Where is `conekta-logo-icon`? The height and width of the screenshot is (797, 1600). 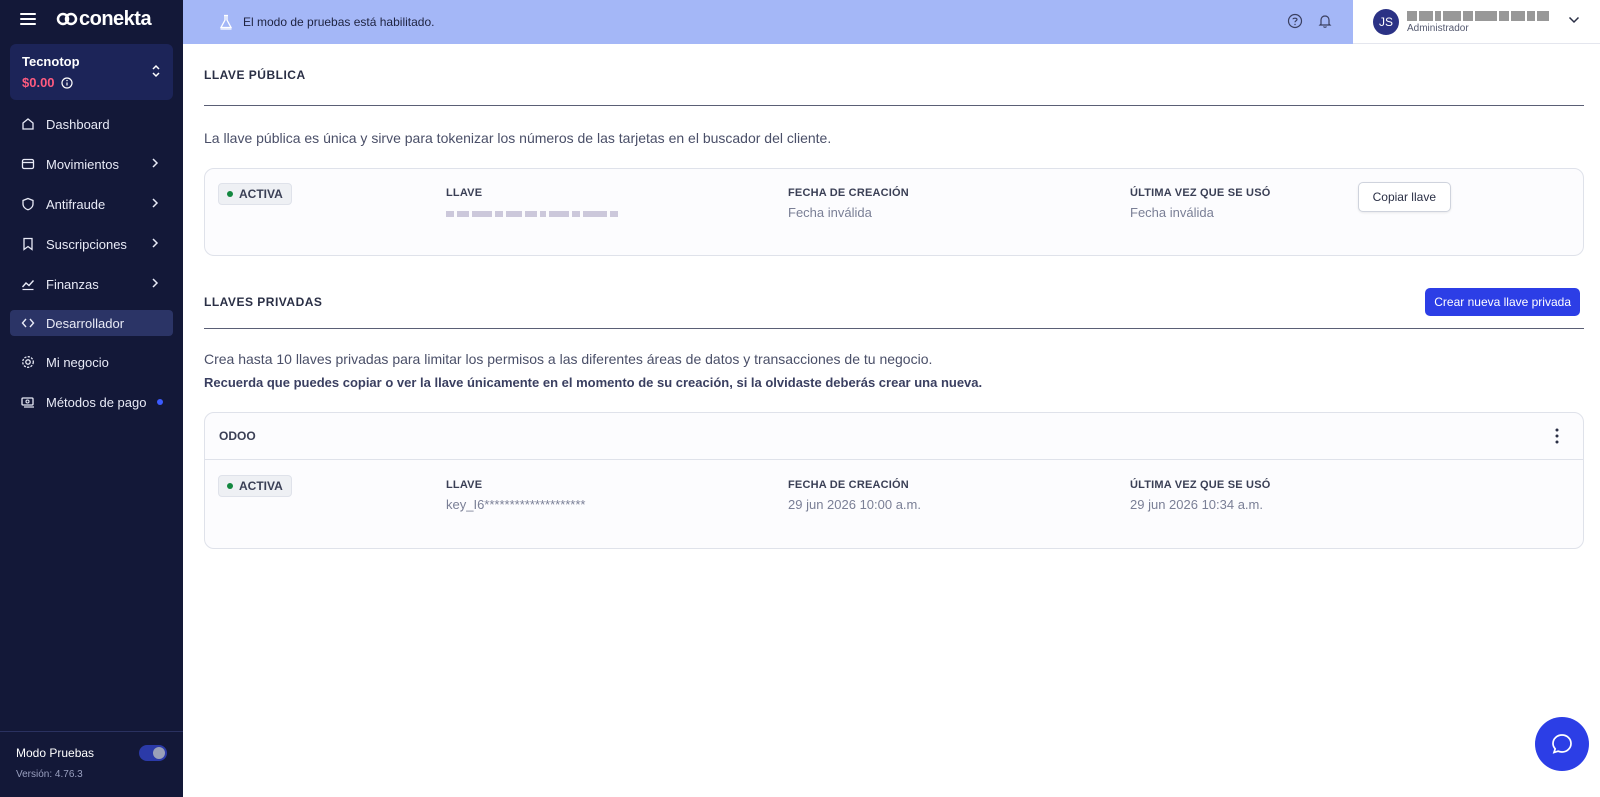 conekta-logo-icon is located at coordinates (67, 19).